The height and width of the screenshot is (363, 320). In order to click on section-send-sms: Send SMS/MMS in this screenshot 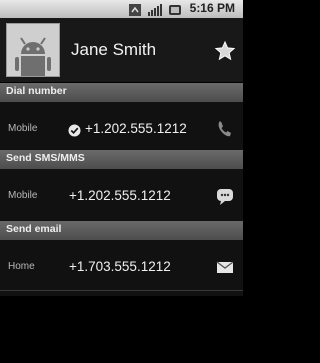, I will do `click(121, 159)`.